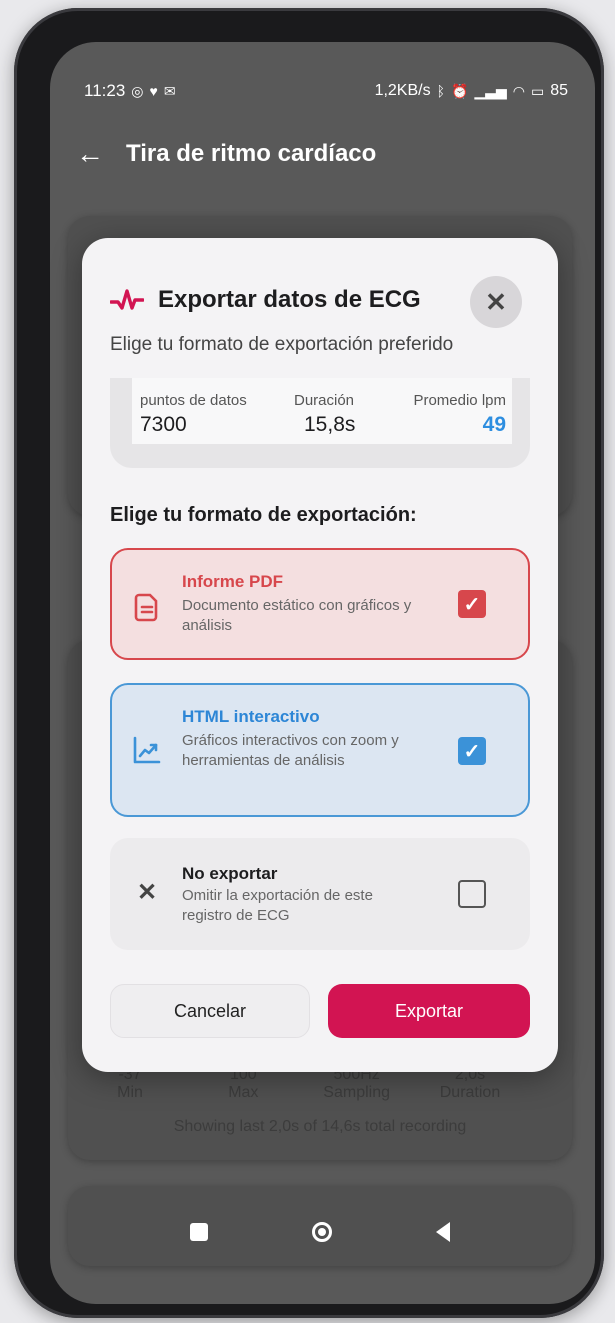 This screenshot has width=615, height=1323. I want to click on pulse-icon, so click(127, 299).